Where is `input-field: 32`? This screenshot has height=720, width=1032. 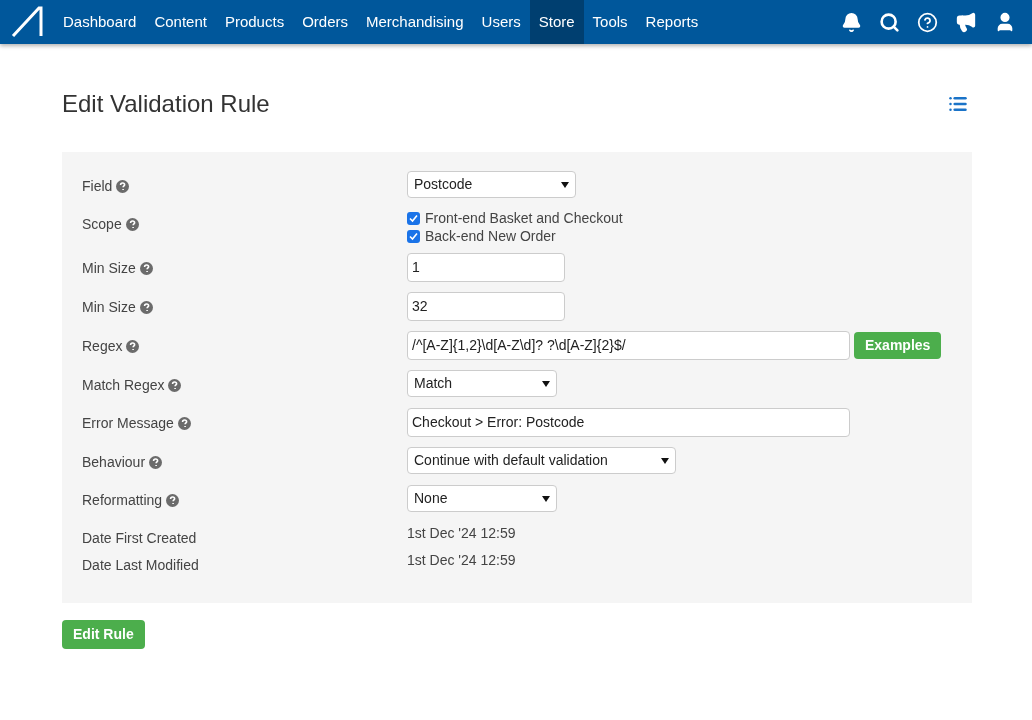 input-field: 32 is located at coordinates (486, 306).